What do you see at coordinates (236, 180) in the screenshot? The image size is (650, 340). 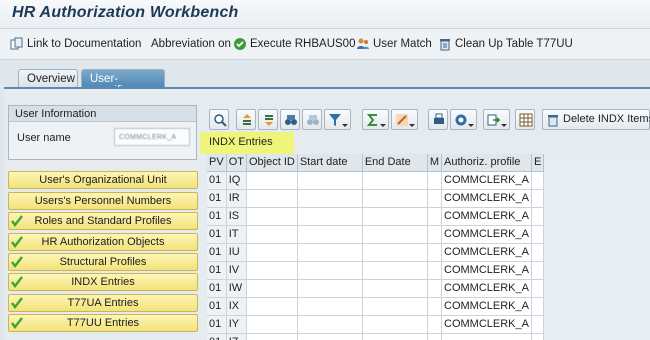 I see `table-cell: IQ` at bounding box center [236, 180].